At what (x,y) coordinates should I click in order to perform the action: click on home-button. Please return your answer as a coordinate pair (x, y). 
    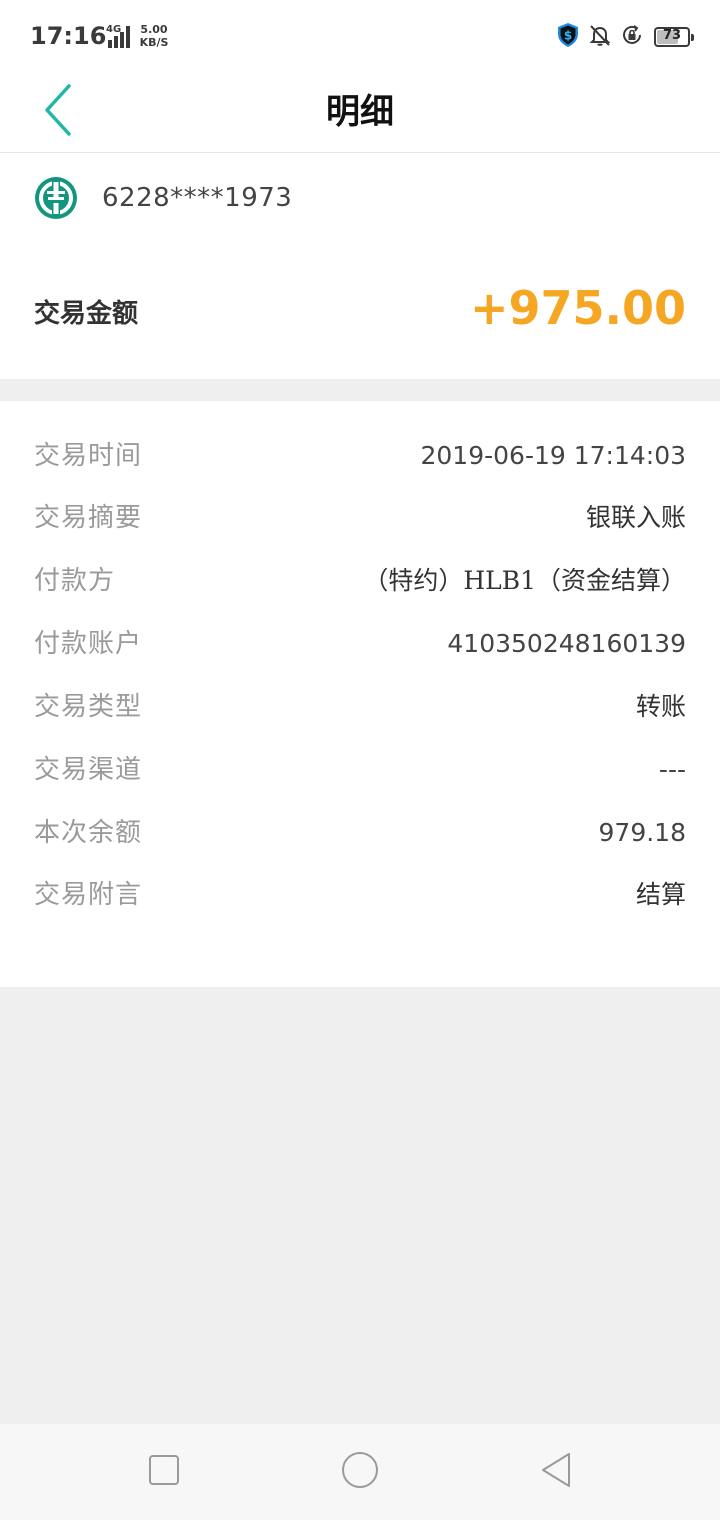
    Looking at the image, I should click on (360, 1472).